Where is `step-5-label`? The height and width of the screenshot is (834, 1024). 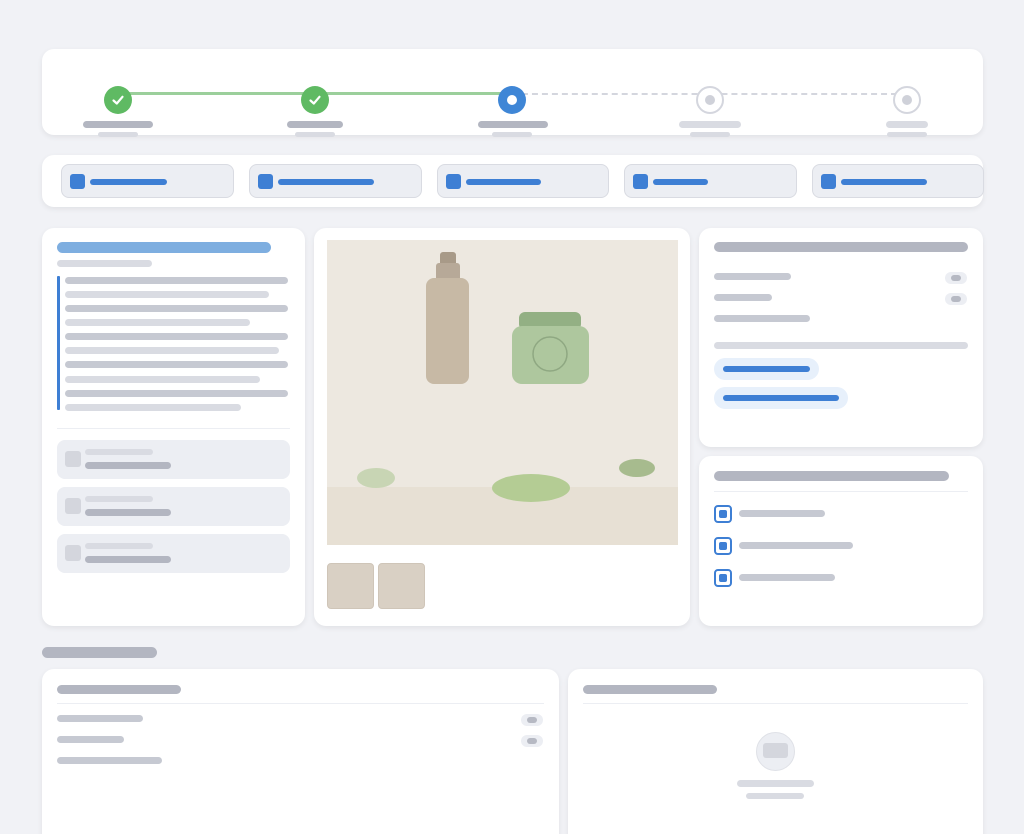 step-5-label is located at coordinates (907, 124).